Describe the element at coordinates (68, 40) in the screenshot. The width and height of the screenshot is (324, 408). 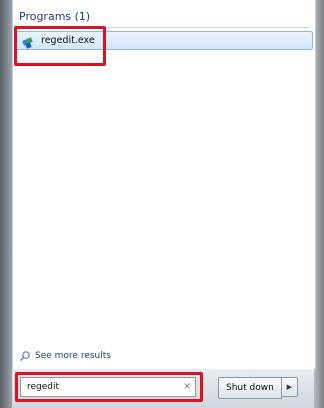
I see `result-item-label: regedit.exe` at that location.